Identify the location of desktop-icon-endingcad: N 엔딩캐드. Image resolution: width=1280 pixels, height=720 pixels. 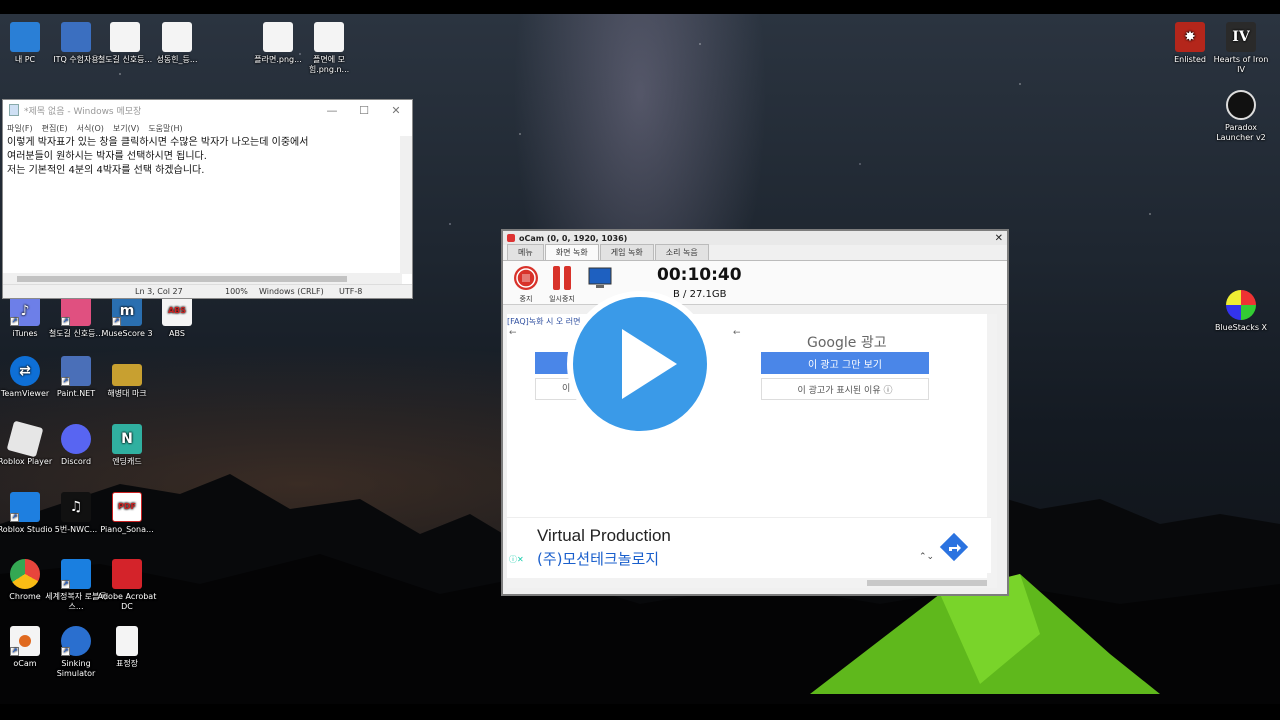
(127, 445).